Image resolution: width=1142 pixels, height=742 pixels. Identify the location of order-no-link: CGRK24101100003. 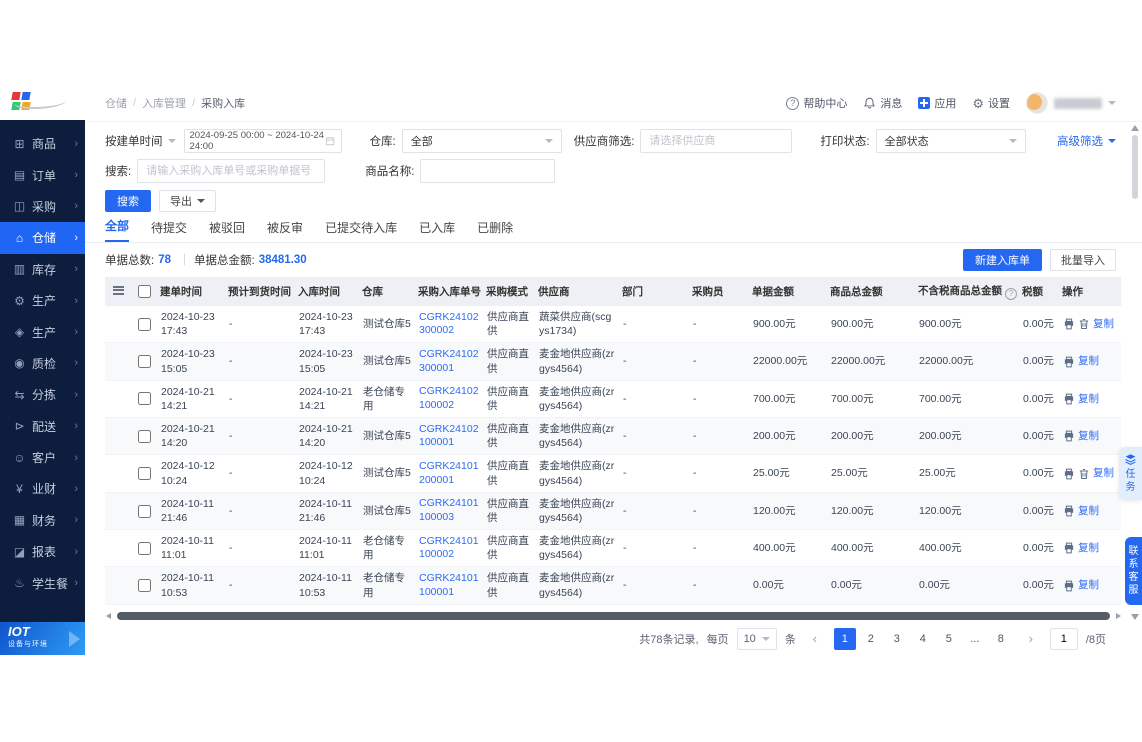
(449, 510).